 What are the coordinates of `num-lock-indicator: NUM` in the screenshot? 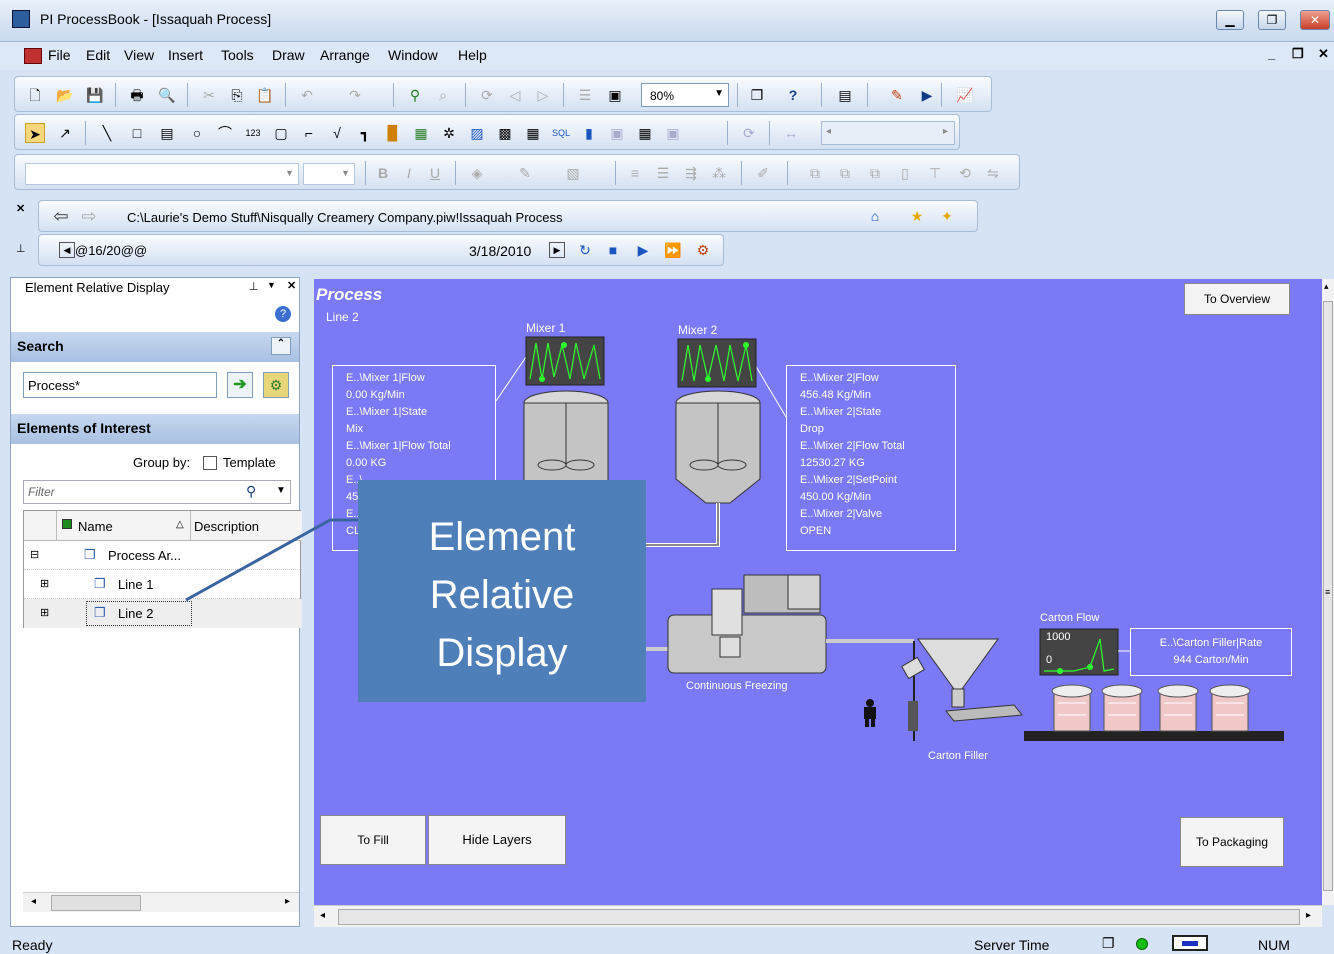 It's located at (1274, 945).